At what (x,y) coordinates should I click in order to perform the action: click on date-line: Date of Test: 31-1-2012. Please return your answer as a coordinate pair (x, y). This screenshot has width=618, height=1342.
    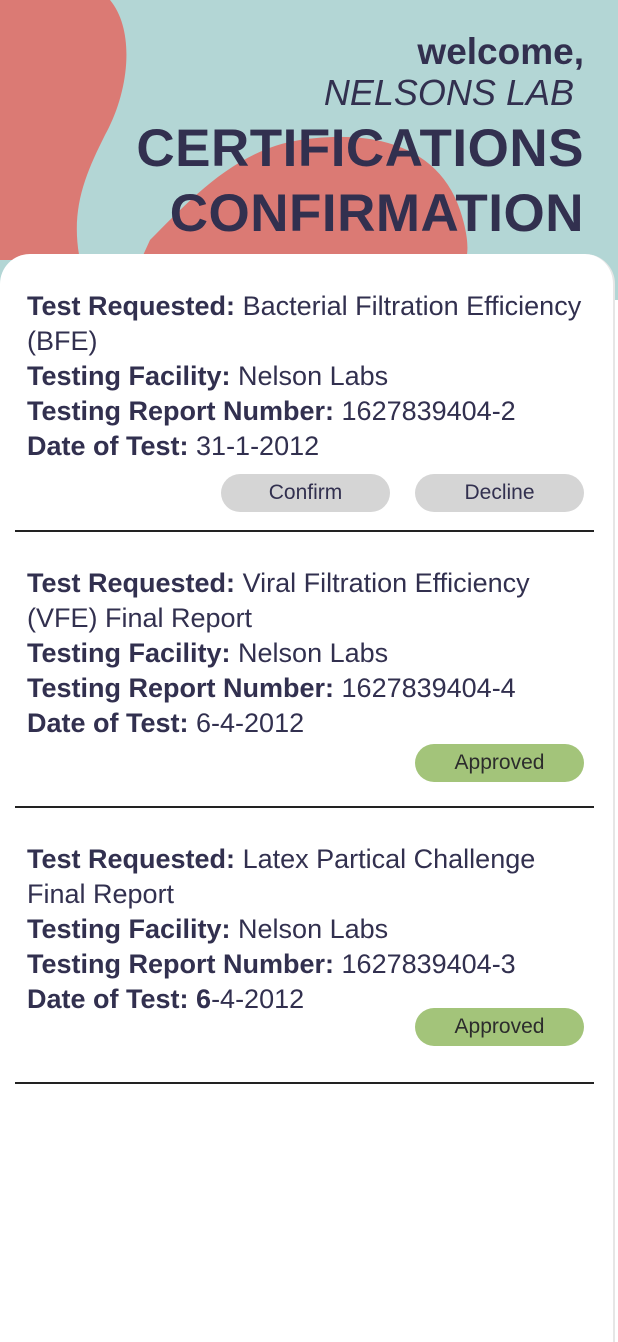
    Looking at the image, I should click on (304, 446).